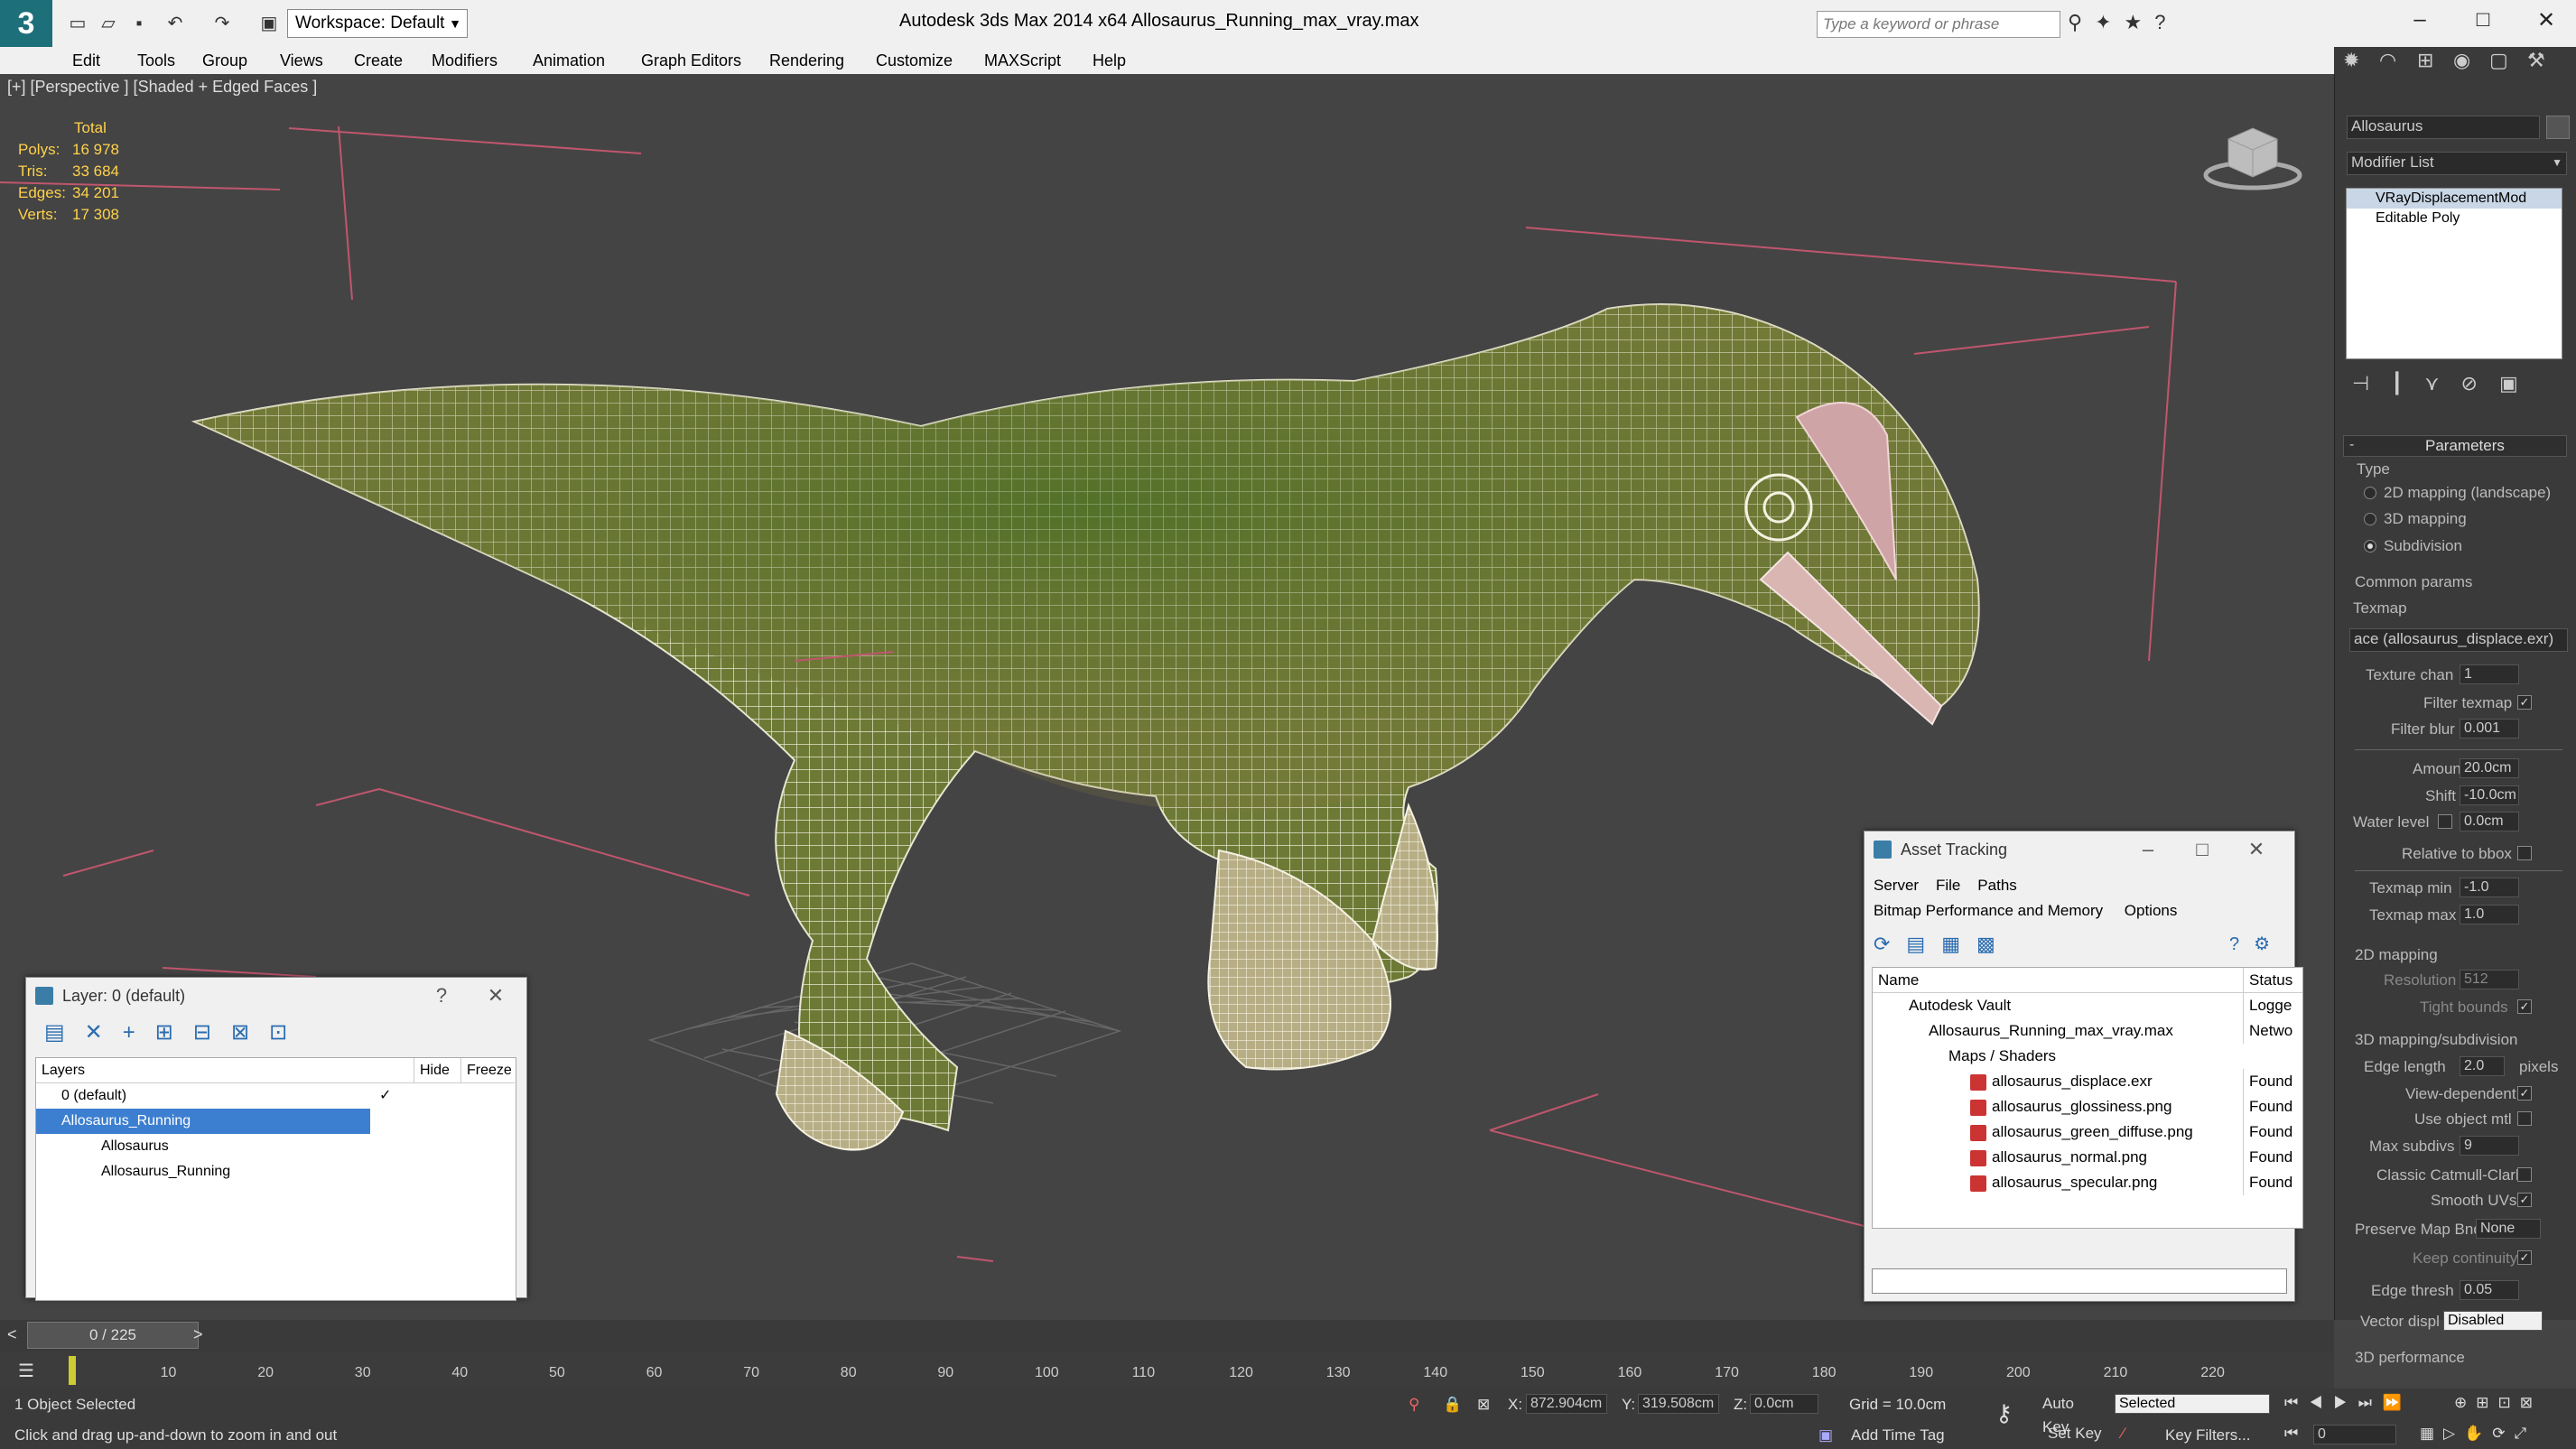 This screenshot has height=1449, width=2576. I want to click on modify-tab-icon: ◠, so click(2387, 60).